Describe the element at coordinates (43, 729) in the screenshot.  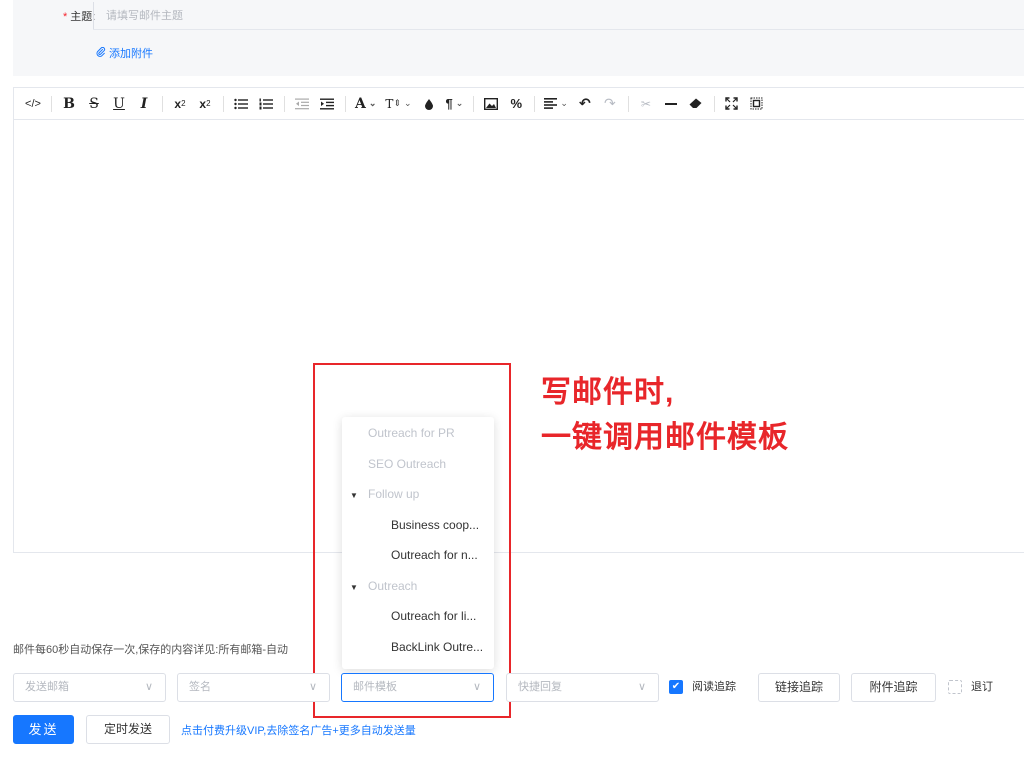
I see `send-button: 发送` at that location.